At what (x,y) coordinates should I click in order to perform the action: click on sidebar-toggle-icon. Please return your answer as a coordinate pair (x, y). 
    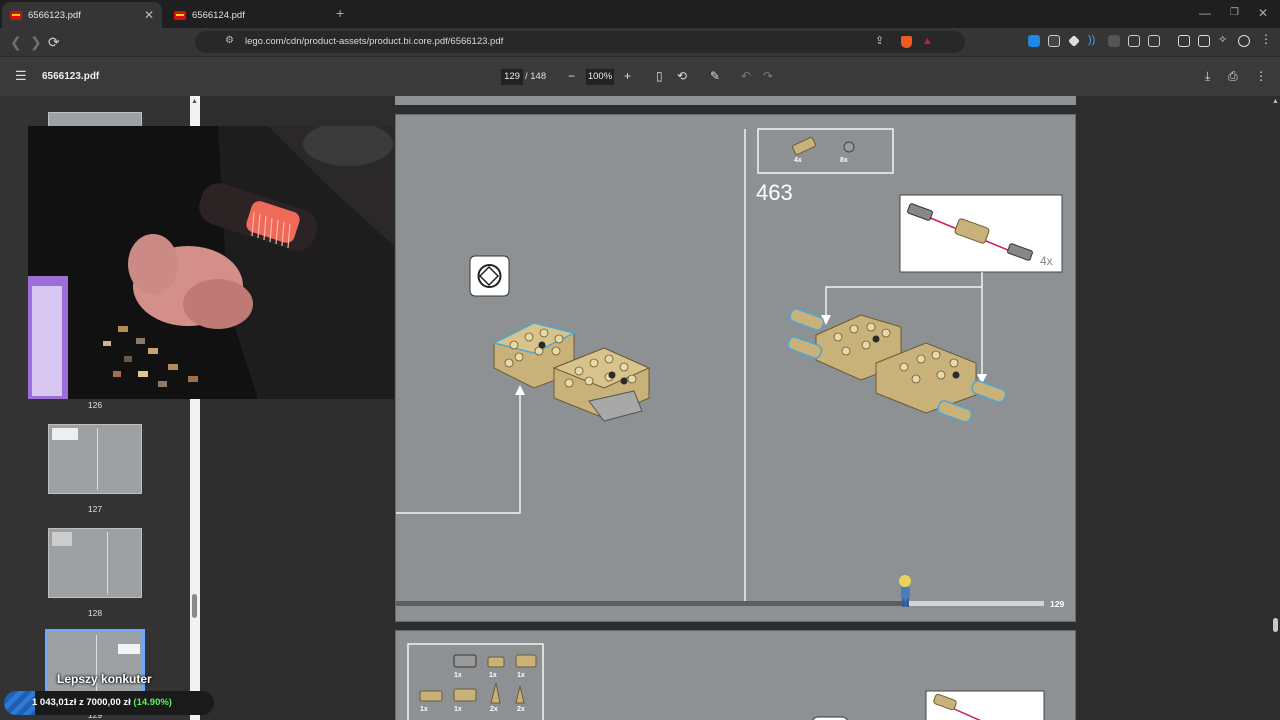
    Looking at the image, I should click on (1184, 41).